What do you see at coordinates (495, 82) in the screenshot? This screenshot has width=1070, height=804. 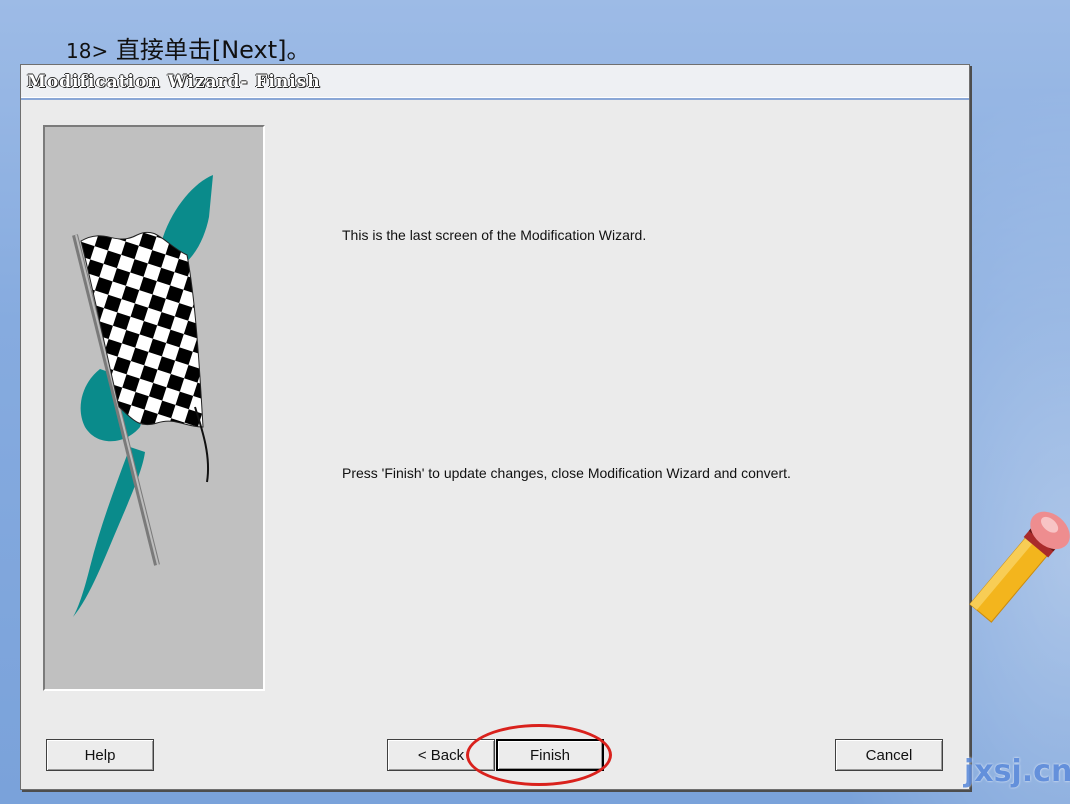 I see `dialog-titlebar: Modification Wizard- Finish` at bounding box center [495, 82].